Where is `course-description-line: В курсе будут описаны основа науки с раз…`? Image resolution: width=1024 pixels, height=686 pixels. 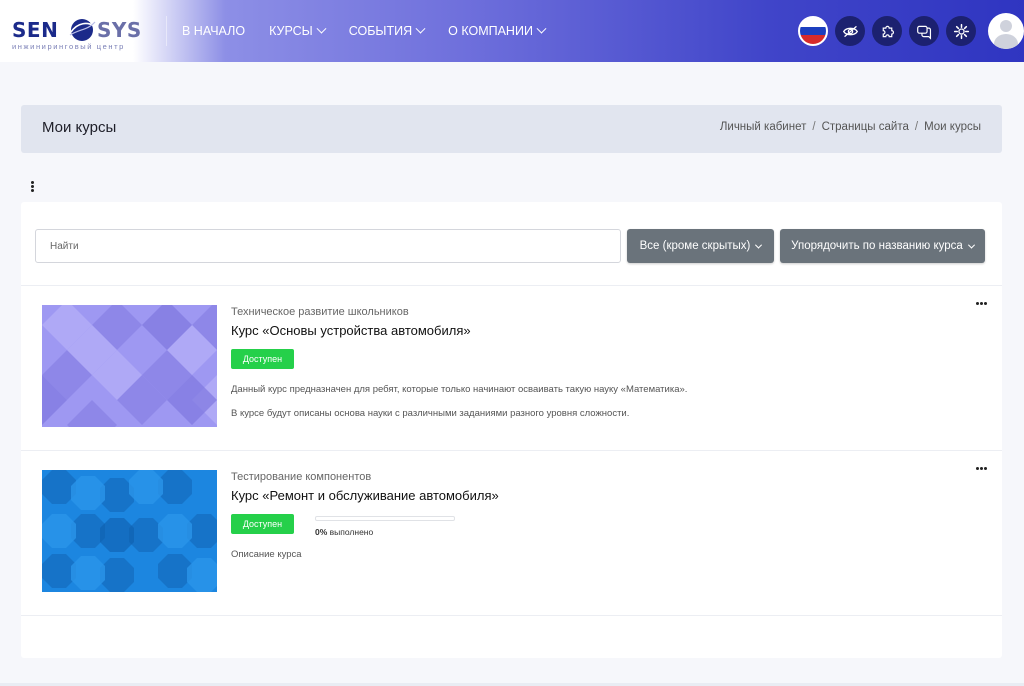 course-description-line: В курсе будут описаны основа науки с раз… is located at coordinates (430, 413).